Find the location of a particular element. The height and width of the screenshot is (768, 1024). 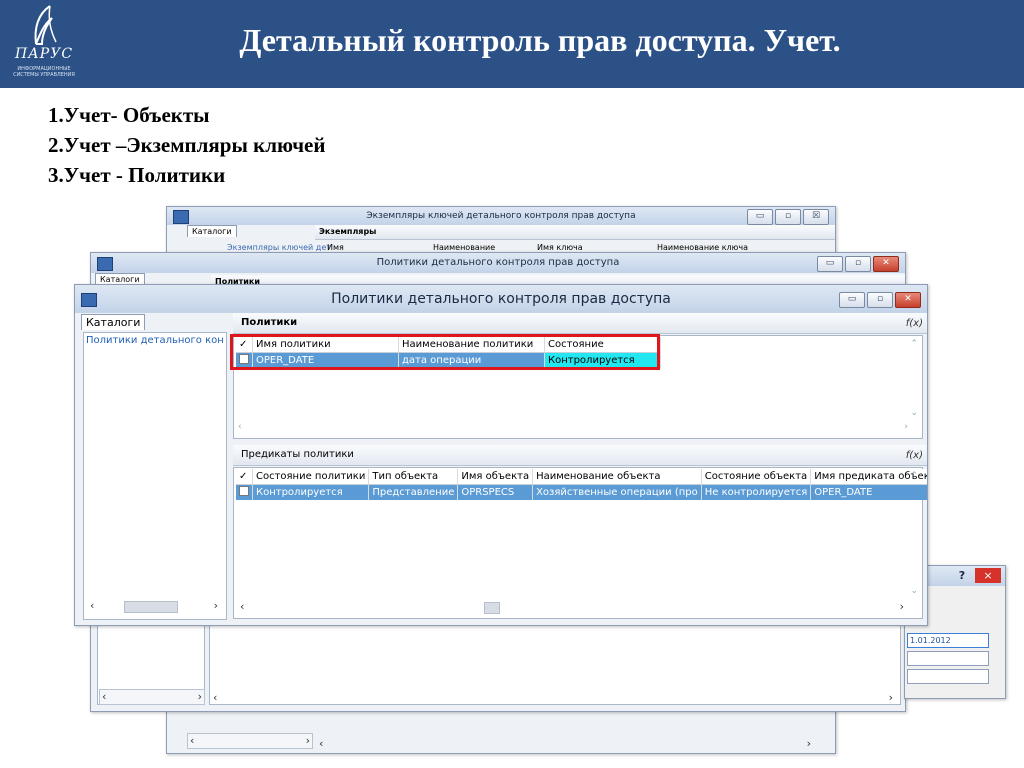

list-item: 1.Учет- Объекты is located at coordinates (129, 115).